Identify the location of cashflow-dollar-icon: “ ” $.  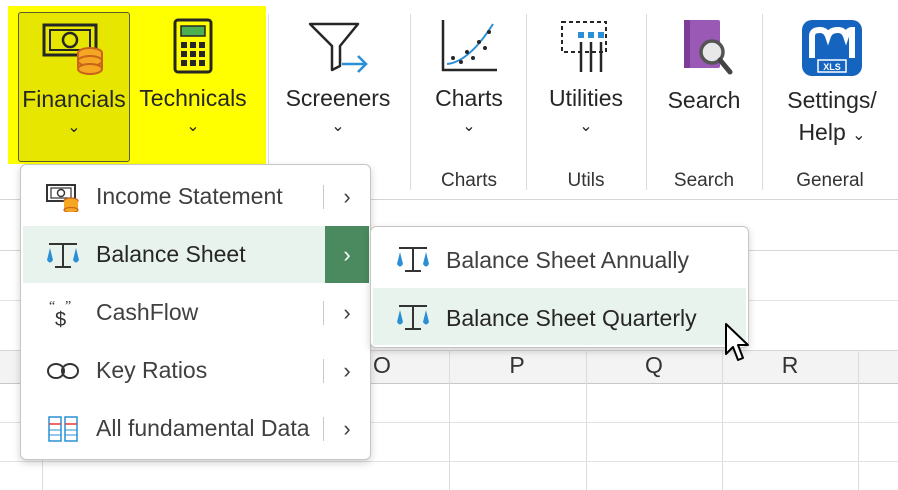
(60, 313).